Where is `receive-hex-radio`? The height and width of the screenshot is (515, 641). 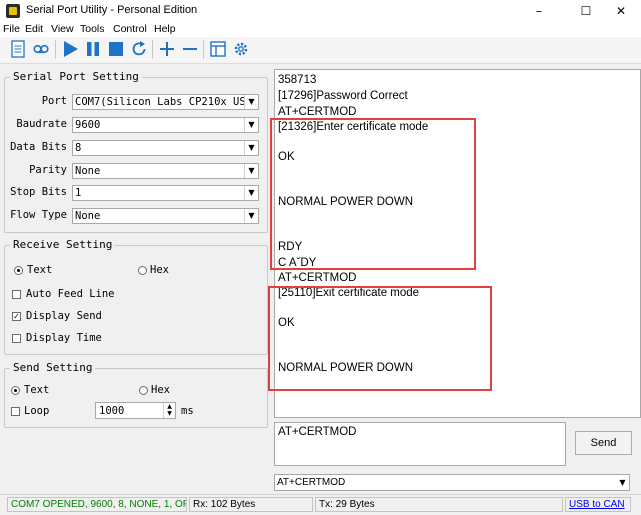 receive-hex-radio is located at coordinates (142, 270).